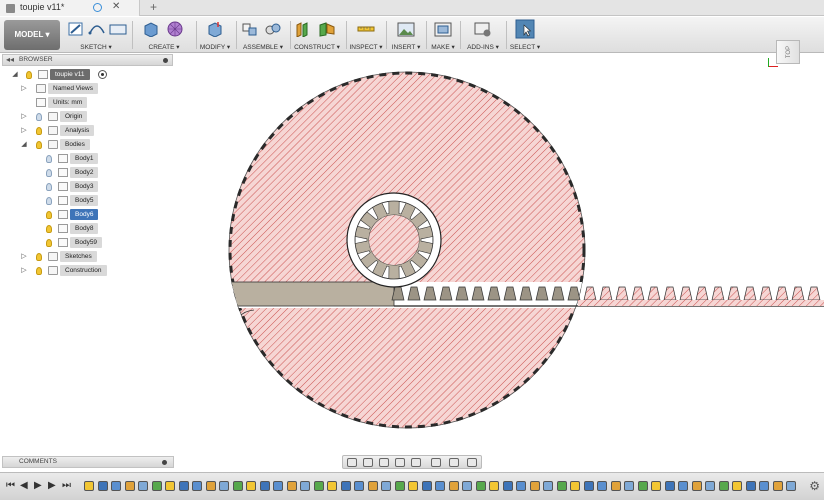 The image size is (824, 500). What do you see at coordinates (87, 89) in the screenshot?
I see `tree-item-named-views: ▷ Named Views` at bounding box center [87, 89].